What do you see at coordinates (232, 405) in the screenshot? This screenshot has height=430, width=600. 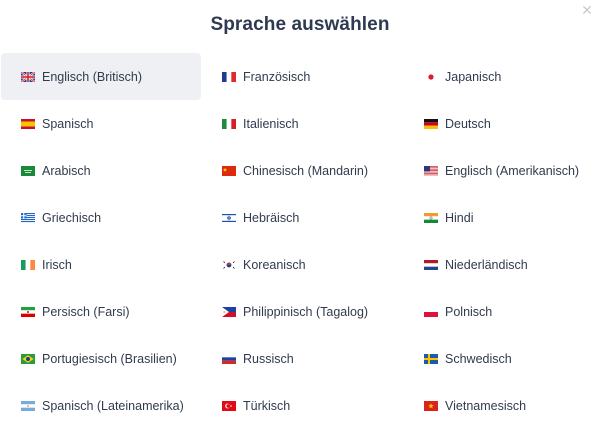 I see `tr-flag-icon` at bounding box center [232, 405].